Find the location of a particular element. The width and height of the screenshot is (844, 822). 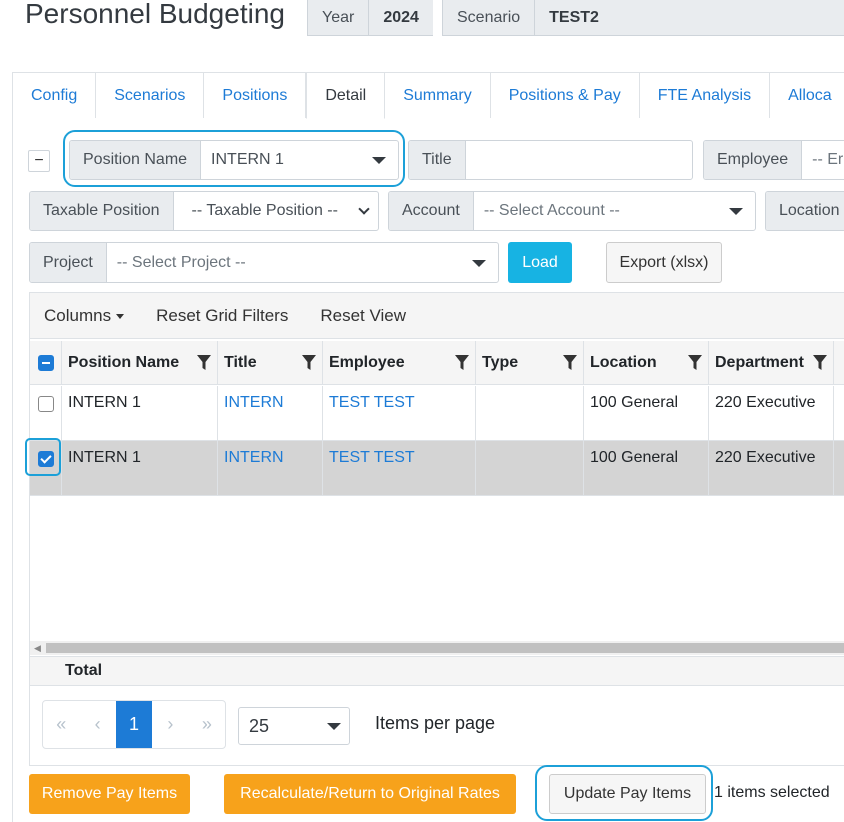

row-checkbox-highlight is located at coordinates (43, 457).